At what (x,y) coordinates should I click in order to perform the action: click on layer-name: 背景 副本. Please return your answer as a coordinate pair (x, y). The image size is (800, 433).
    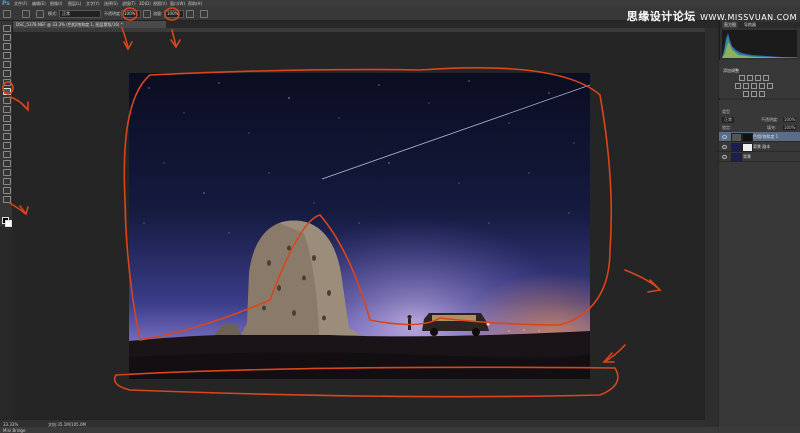
    Looking at the image, I should click on (762, 146).